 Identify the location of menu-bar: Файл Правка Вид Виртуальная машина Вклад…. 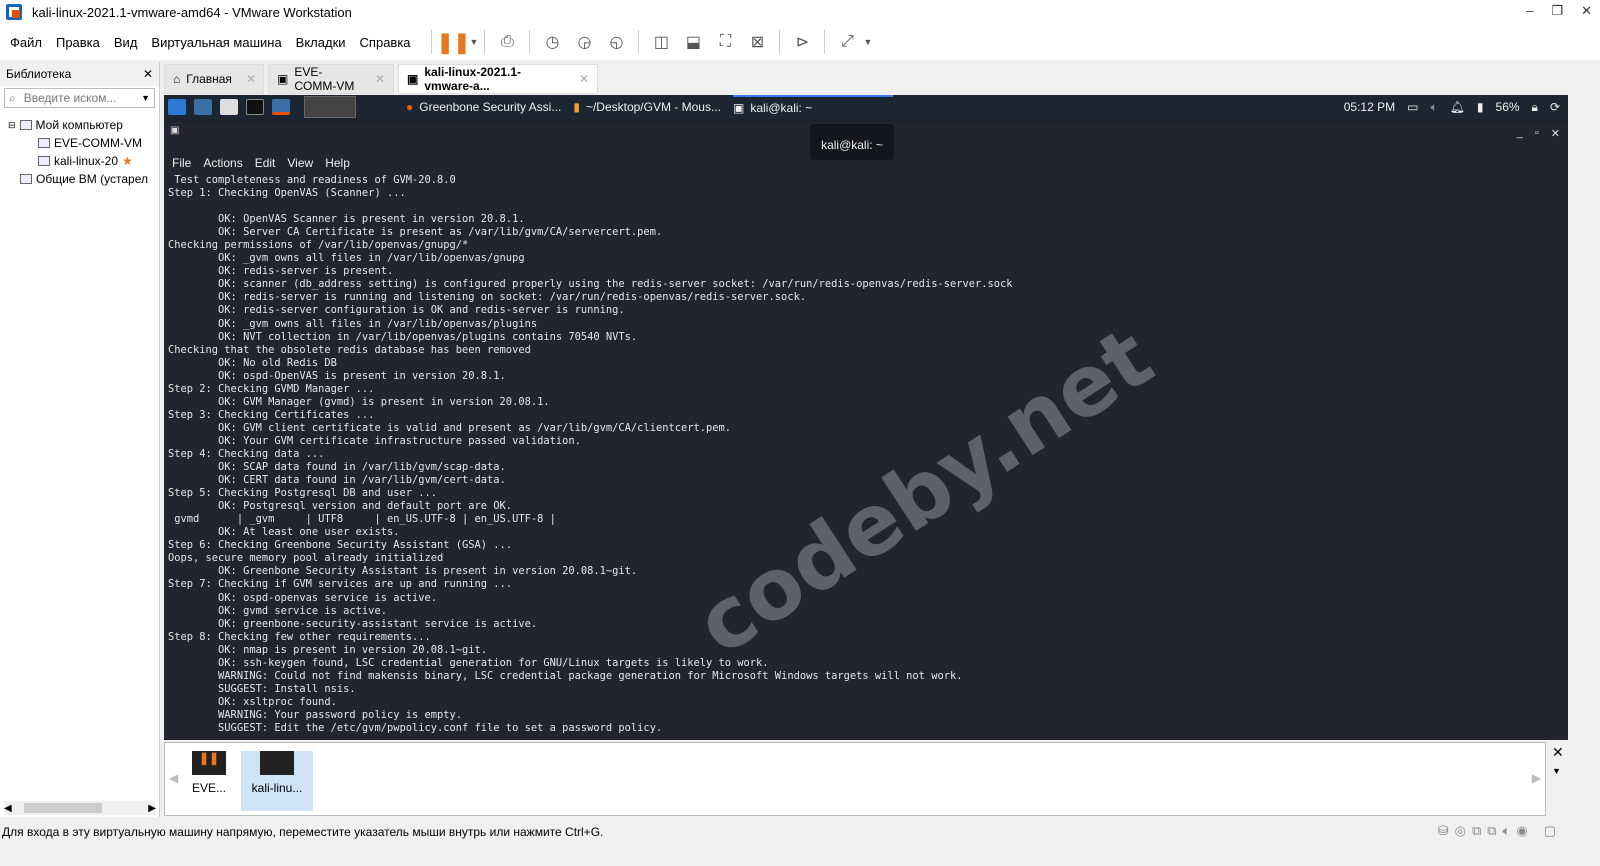
(800, 42).